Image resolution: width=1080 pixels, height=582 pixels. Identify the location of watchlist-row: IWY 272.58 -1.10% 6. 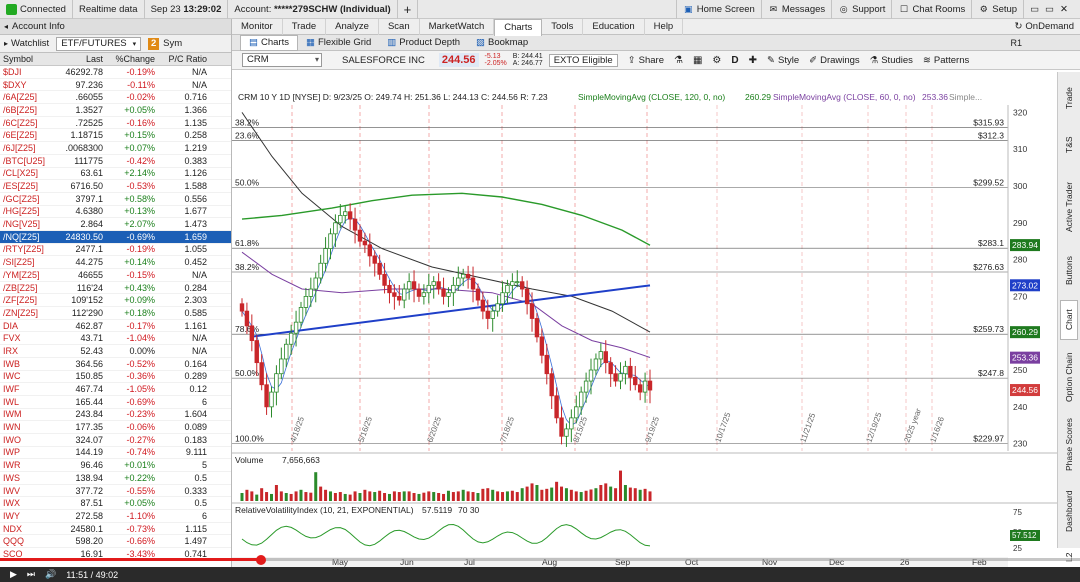
(115, 516).